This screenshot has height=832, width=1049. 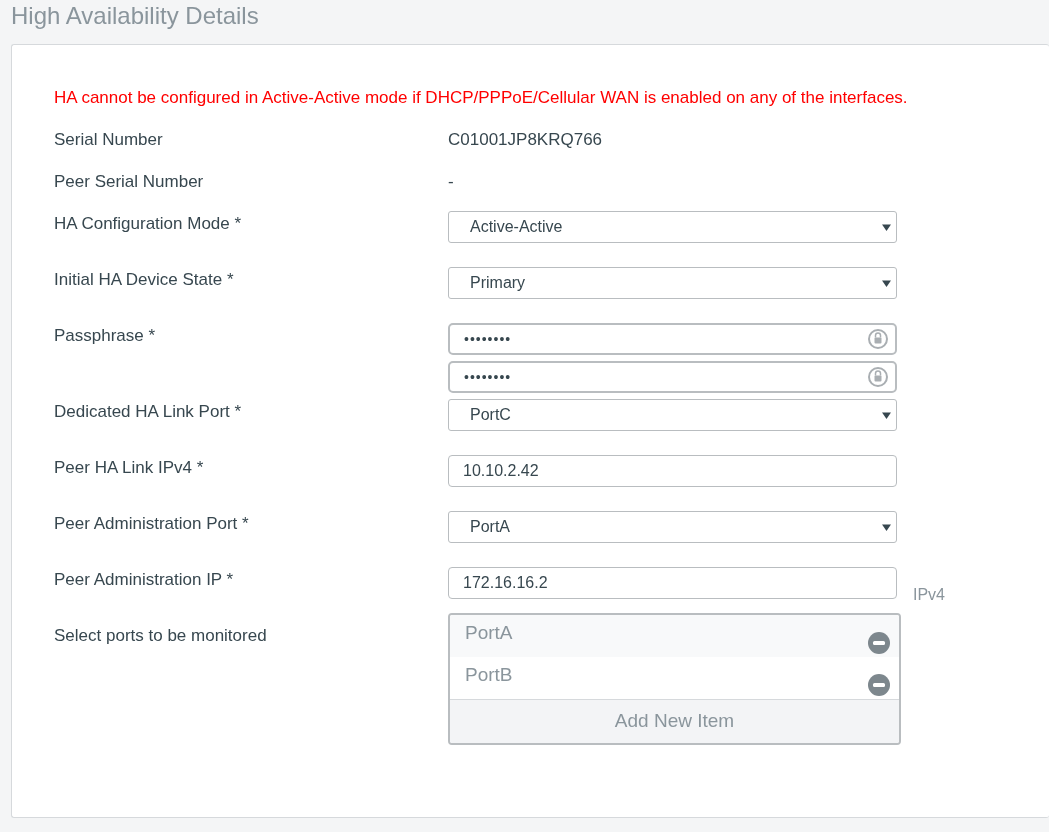 What do you see at coordinates (144, 580) in the screenshot?
I see `field-label: Peer Administration IP *` at bounding box center [144, 580].